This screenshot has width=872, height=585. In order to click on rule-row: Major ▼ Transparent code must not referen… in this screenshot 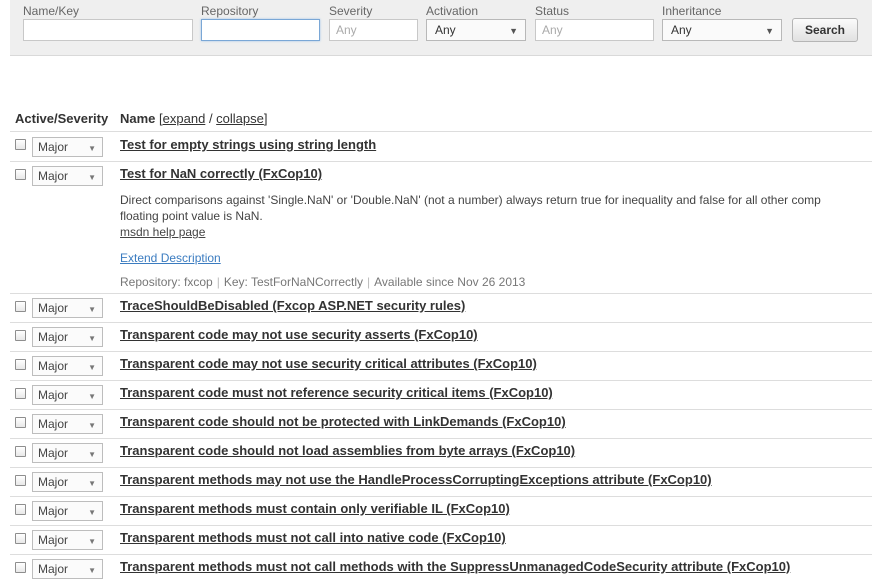, I will do `click(441, 394)`.